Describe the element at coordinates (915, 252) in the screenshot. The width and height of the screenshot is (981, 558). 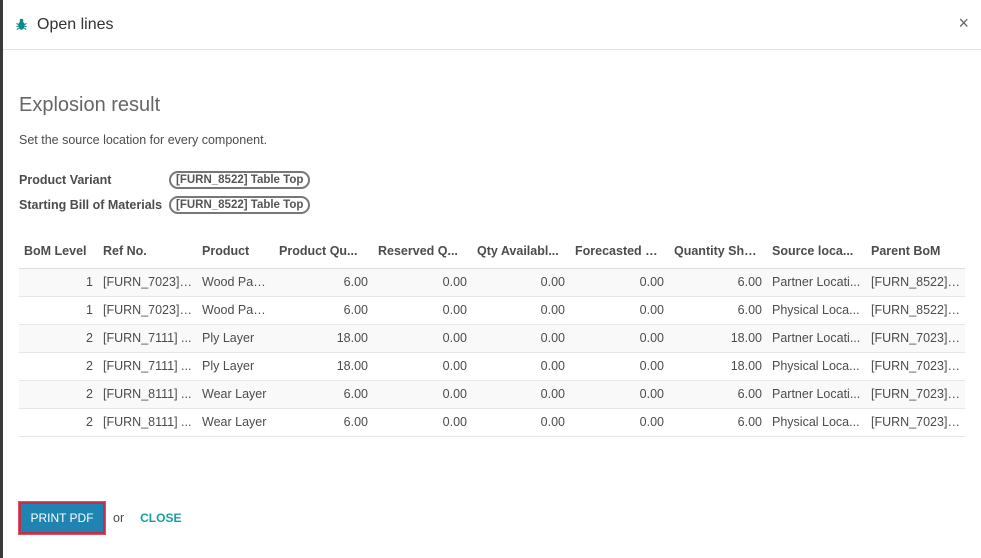
I see `column-header: Parent BoM` at that location.